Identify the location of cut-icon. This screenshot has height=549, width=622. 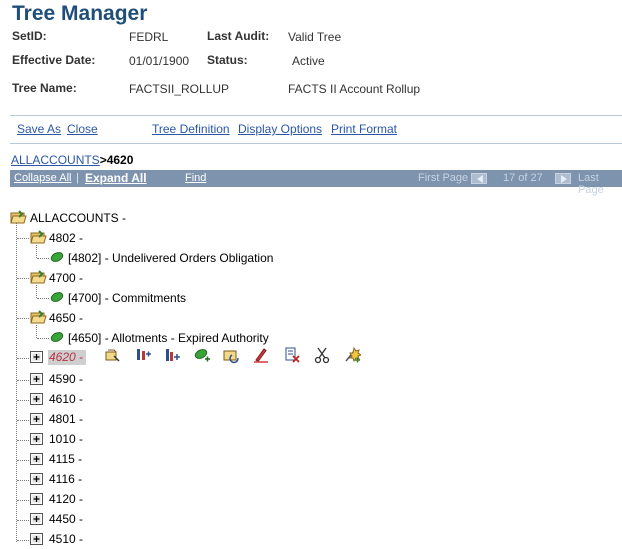
(322, 355).